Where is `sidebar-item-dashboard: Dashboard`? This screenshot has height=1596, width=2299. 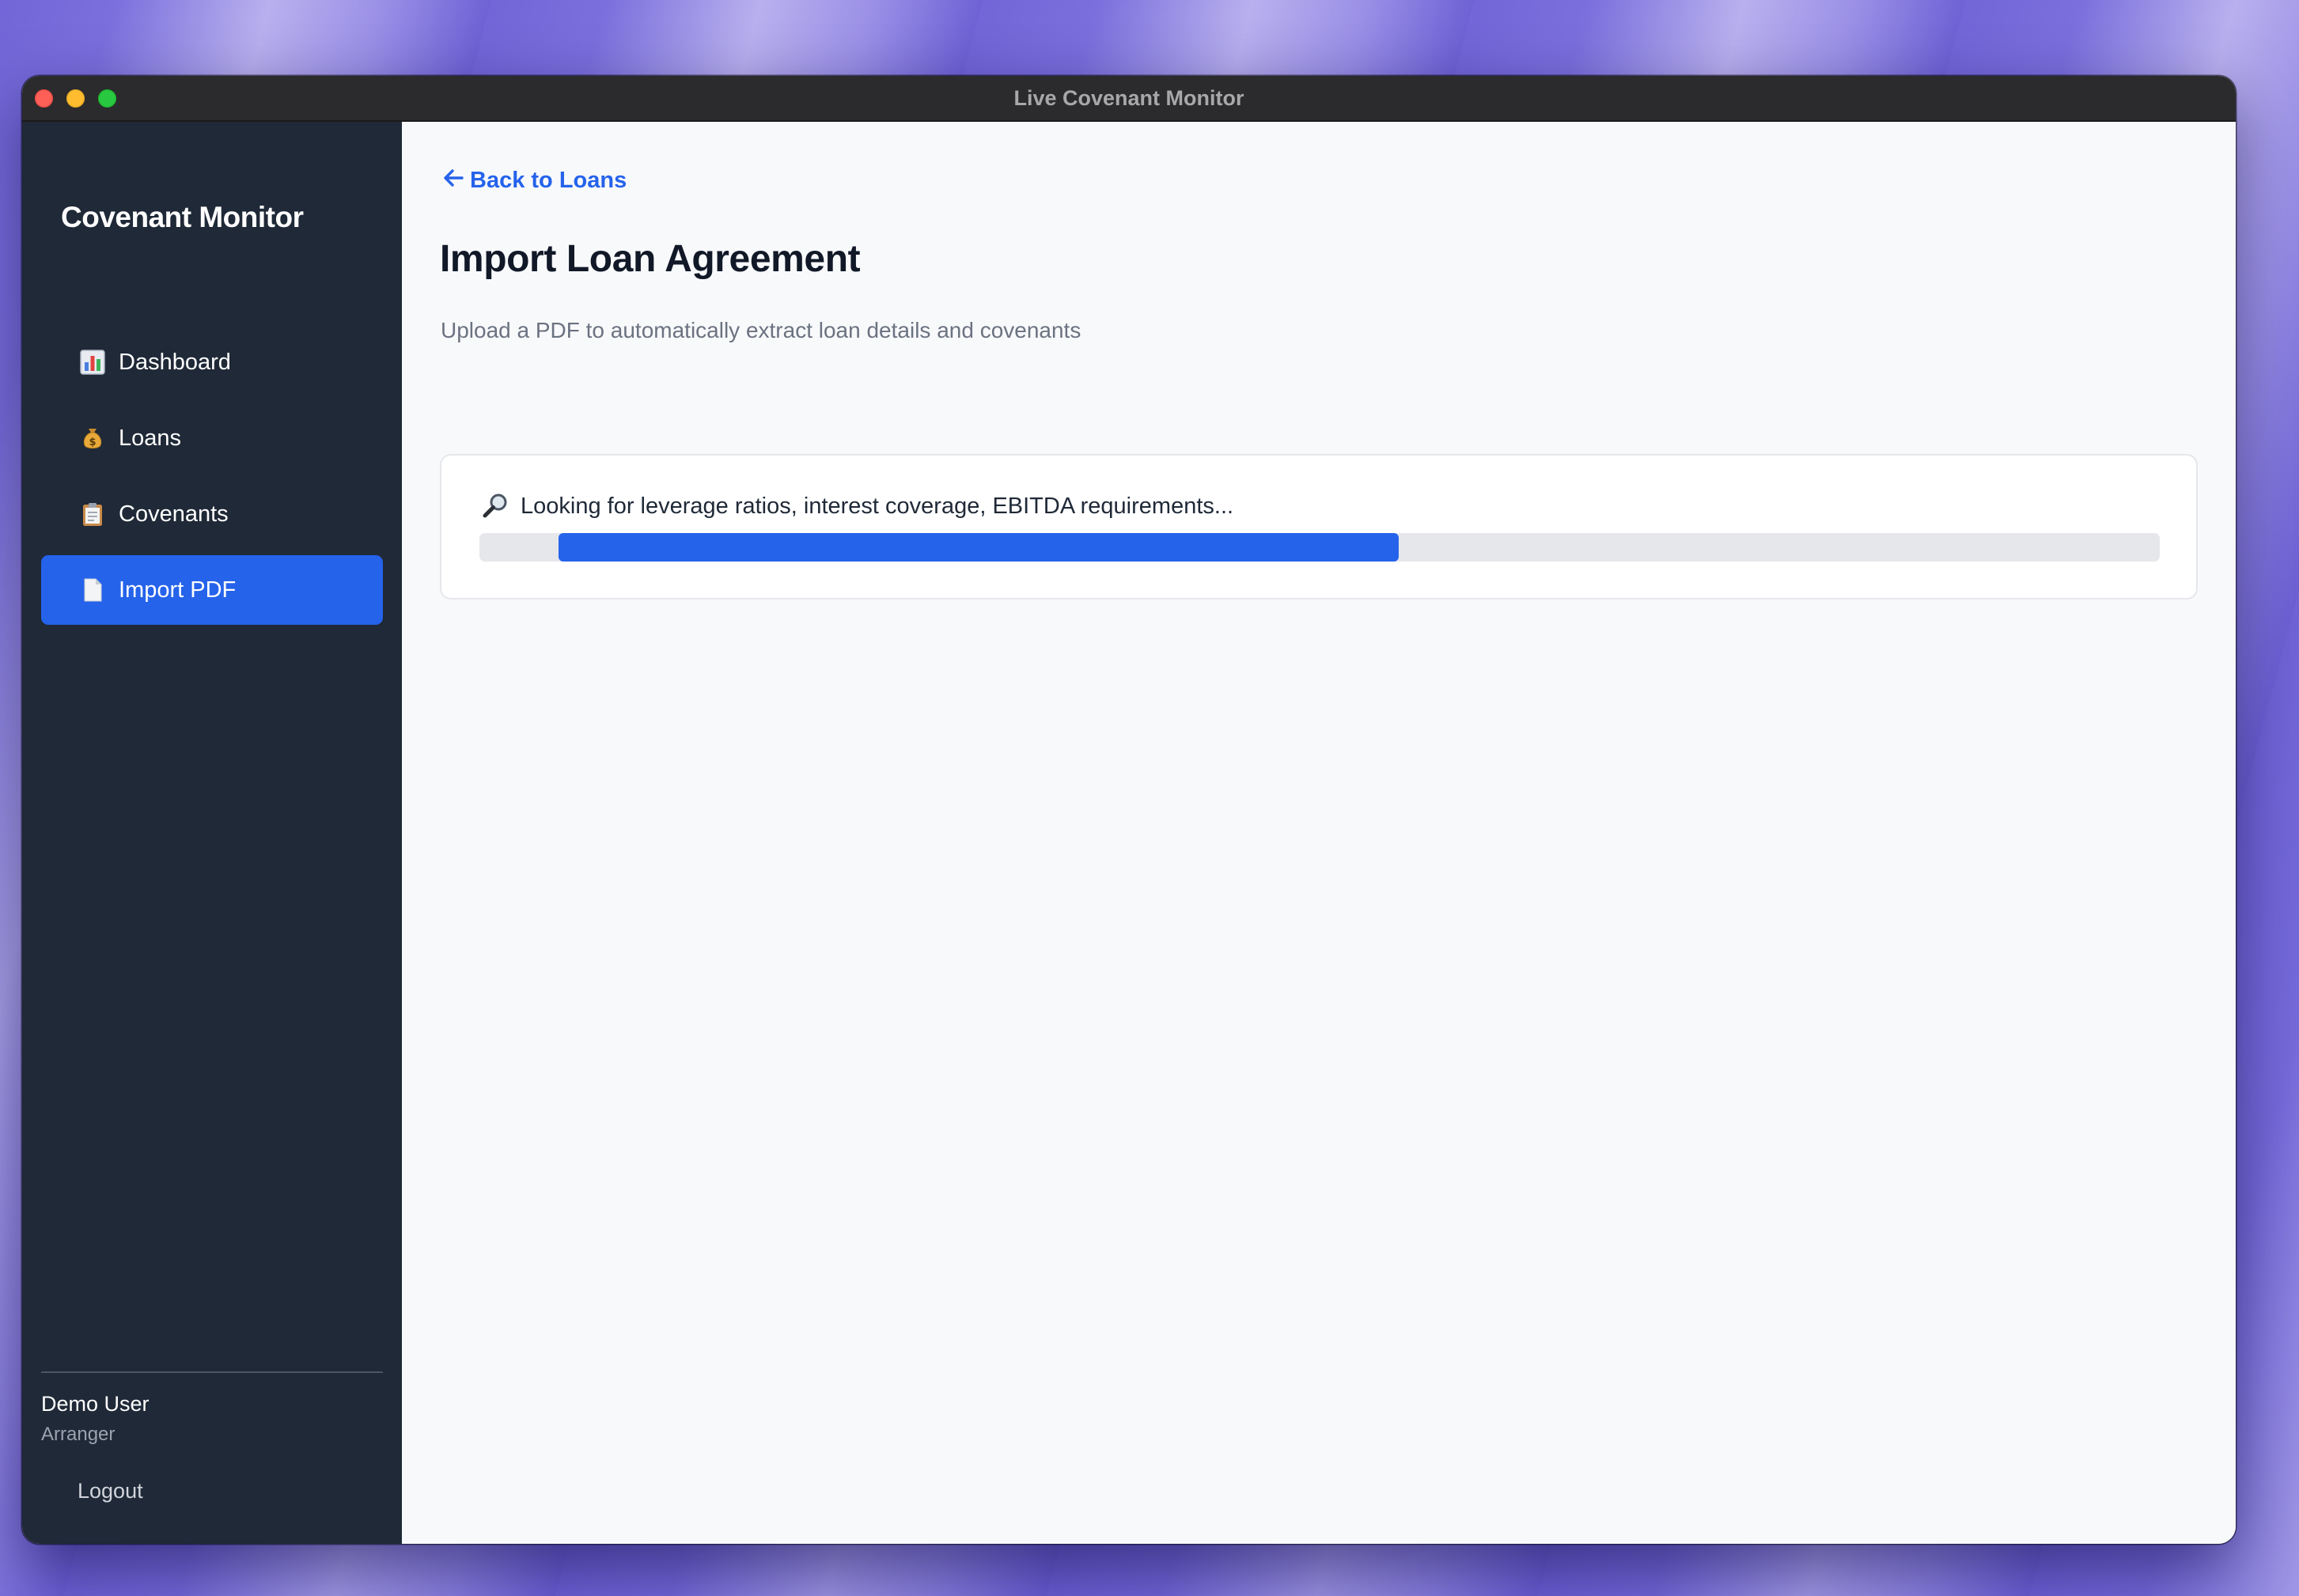
sidebar-item-dashboard: Dashboard is located at coordinates (212, 362).